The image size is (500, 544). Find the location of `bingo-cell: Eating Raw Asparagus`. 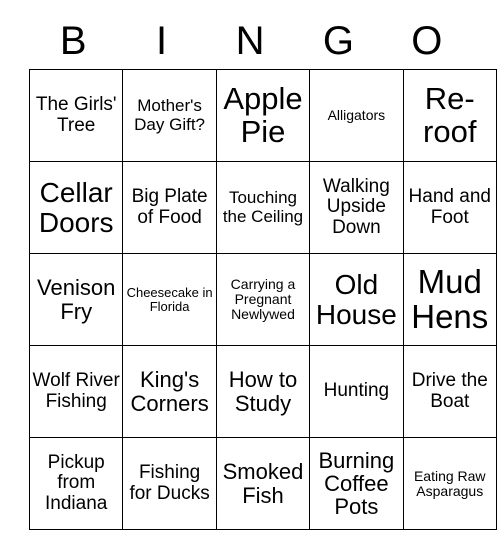

bingo-cell: Eating Raw Asparagus is located at coordinates (449, 483).